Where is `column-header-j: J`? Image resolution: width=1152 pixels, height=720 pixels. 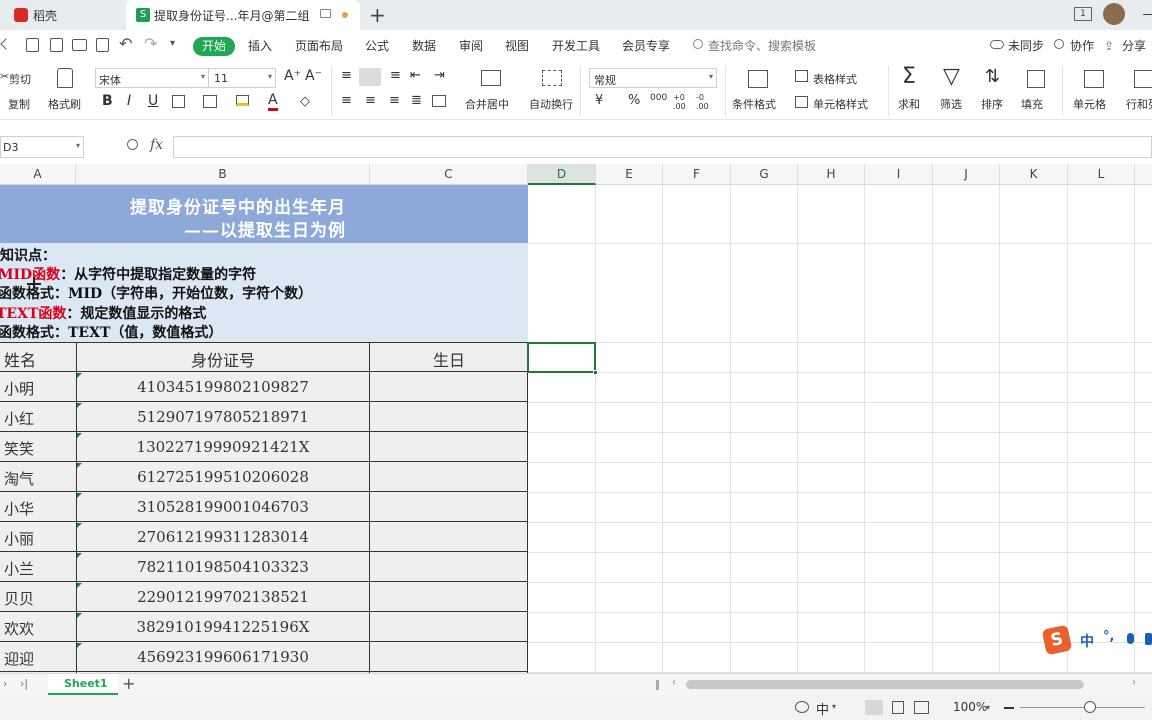
column-header-j: J is located at coordinates (966, 174).